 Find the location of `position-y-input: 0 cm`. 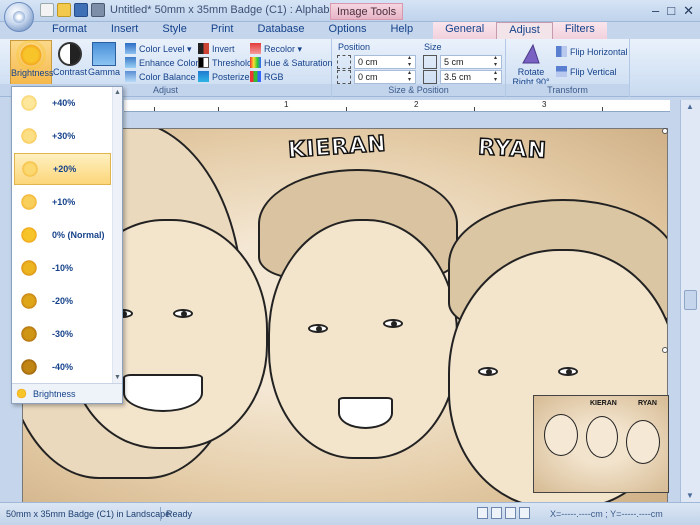

position-y-input: 0 cm is located at coordinates (385, 77).